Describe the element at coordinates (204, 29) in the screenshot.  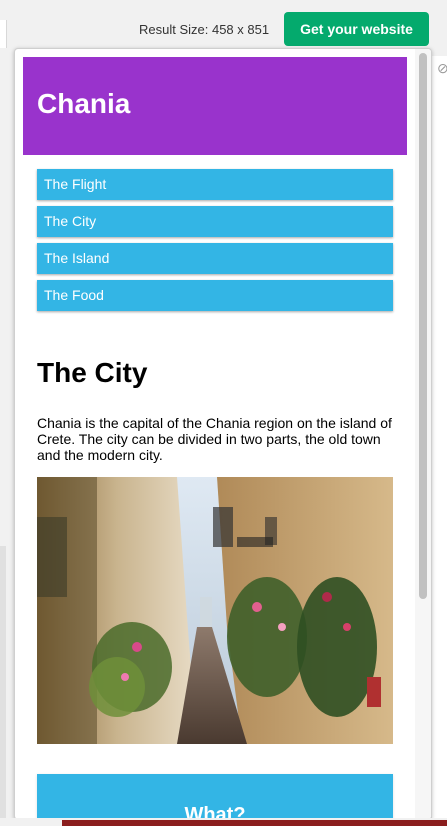
I see `result-size-label: Result Size: 458 x 851` at that location.